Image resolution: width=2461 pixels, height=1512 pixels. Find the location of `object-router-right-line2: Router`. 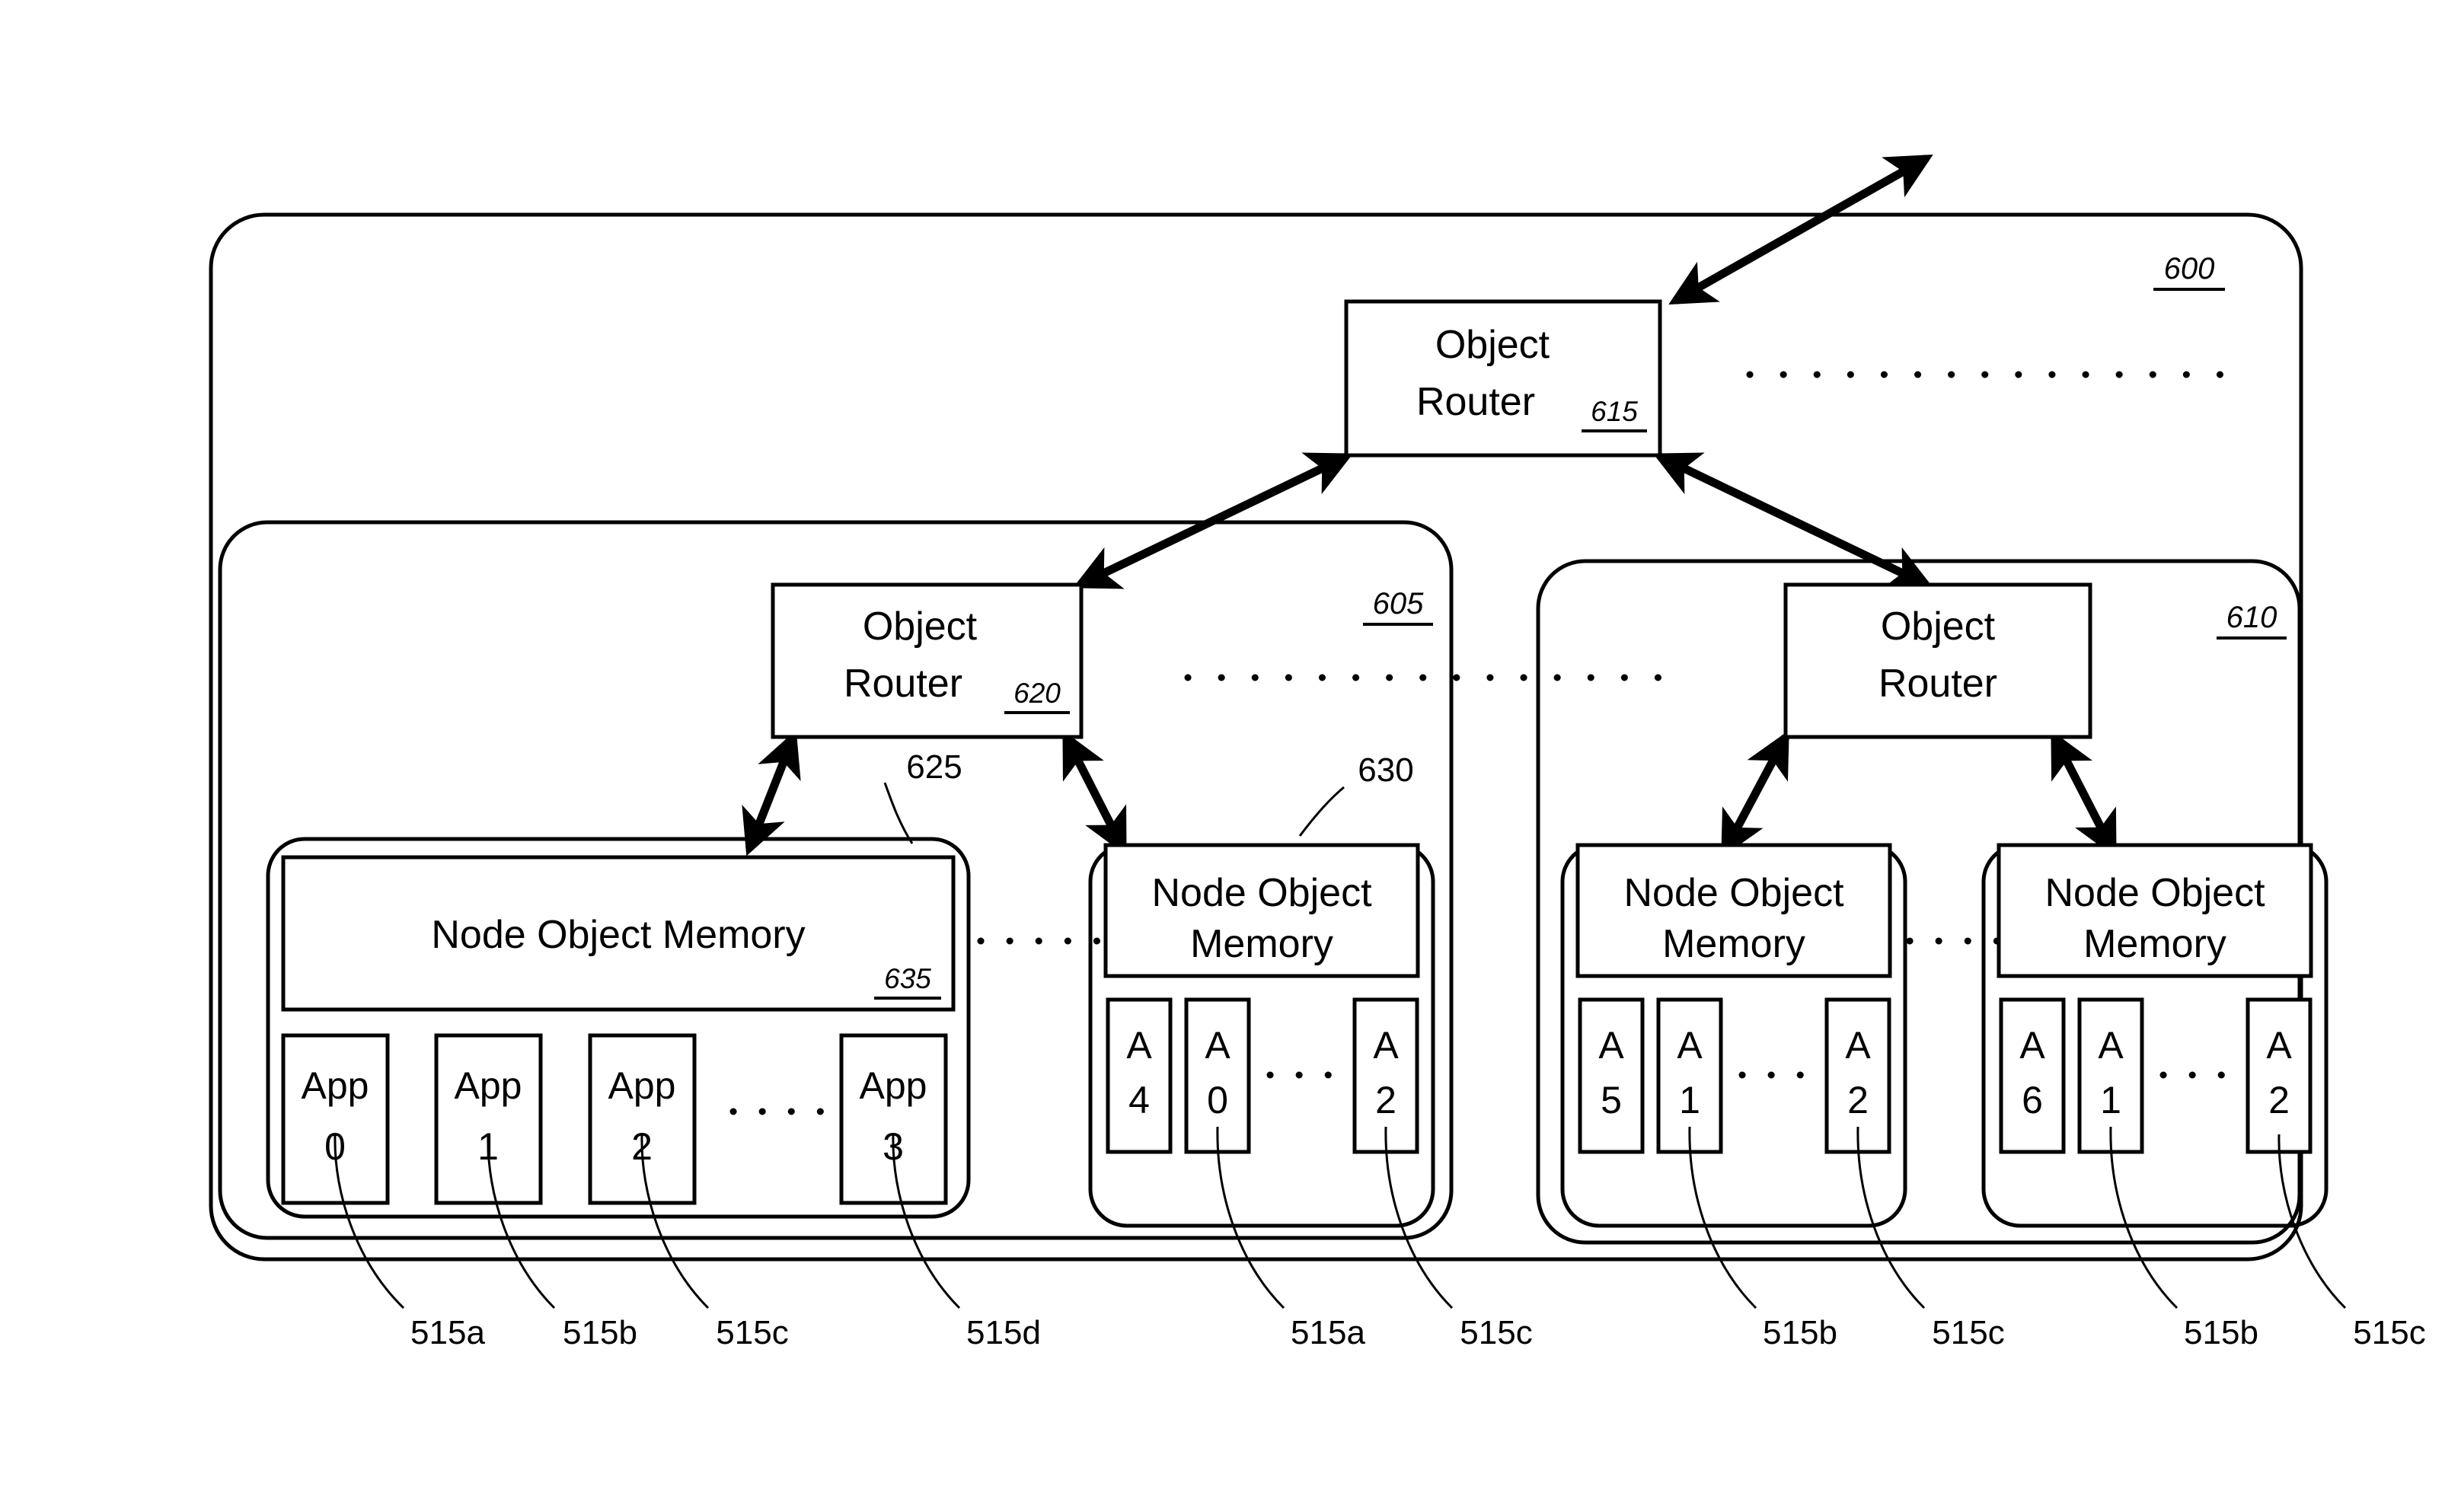

object-router-right-line2: Router is located at coordinates (1937, 684).